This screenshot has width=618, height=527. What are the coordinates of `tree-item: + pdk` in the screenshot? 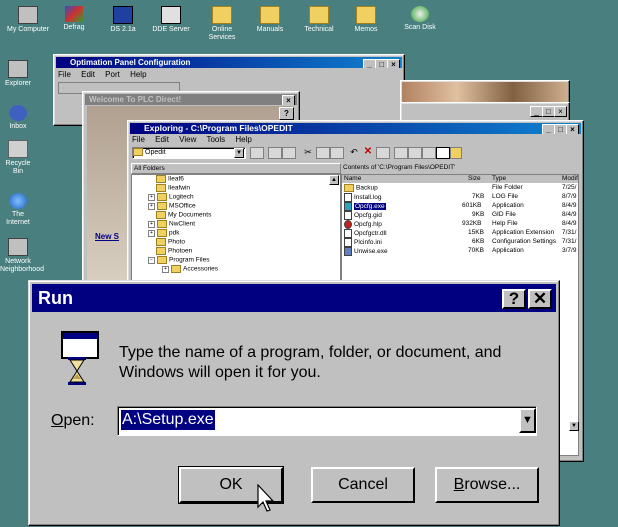 It's located at (163, 233).